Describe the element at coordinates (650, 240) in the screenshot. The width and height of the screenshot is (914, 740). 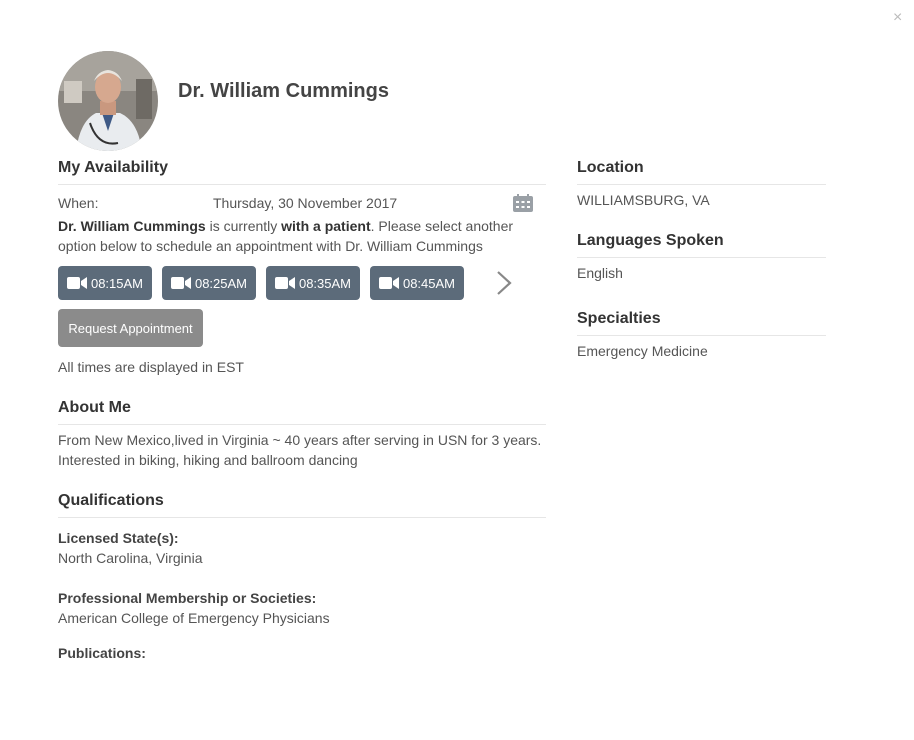
I see `languages-title: Languages Spoken` at that location.